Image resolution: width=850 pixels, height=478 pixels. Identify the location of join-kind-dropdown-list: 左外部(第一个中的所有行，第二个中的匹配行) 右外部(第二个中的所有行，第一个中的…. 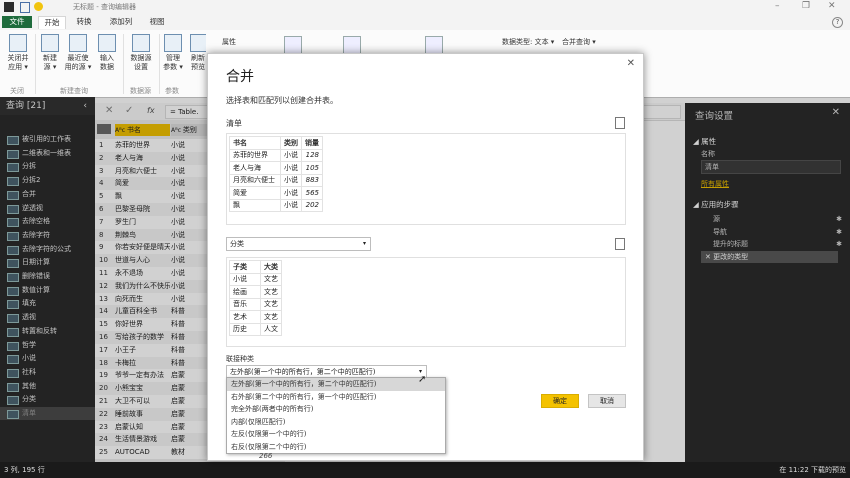
(336, 415).